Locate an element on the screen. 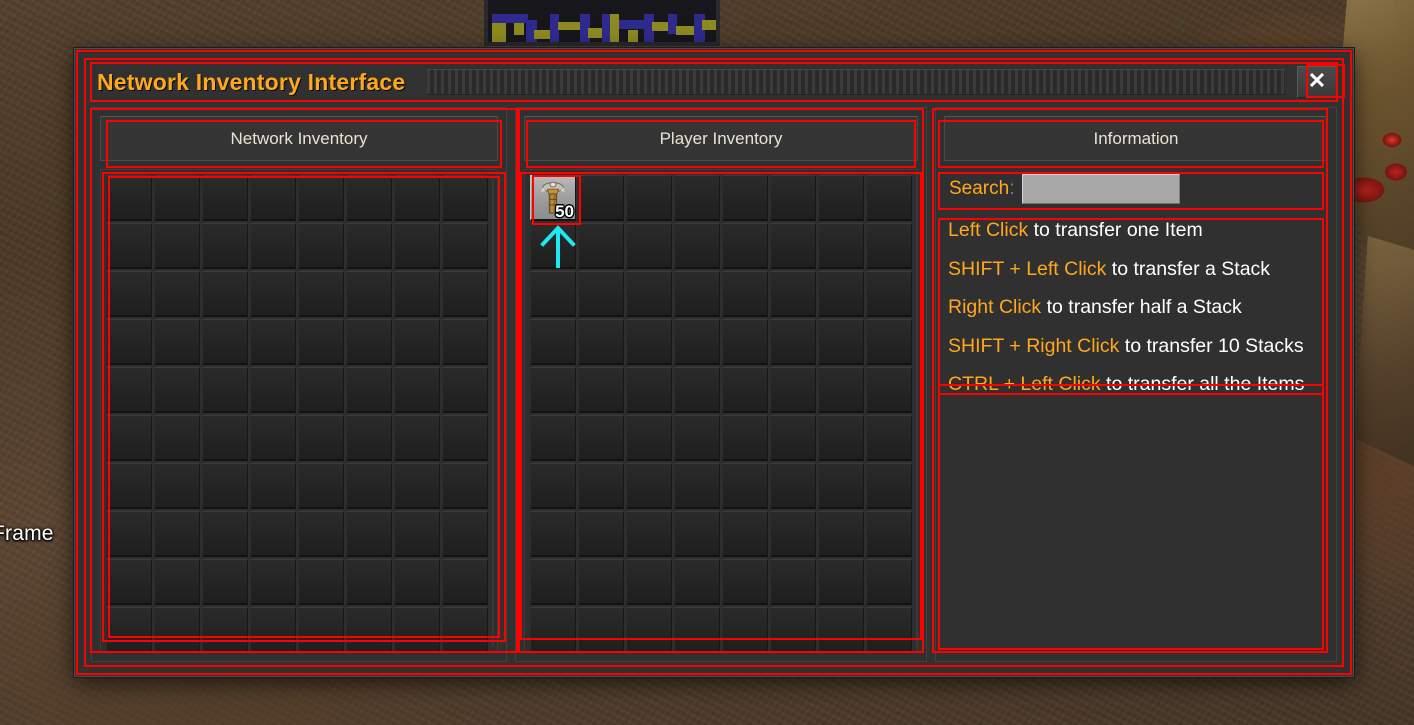  inventory-slot-filled: 50 is located at coordinates (553, 198).